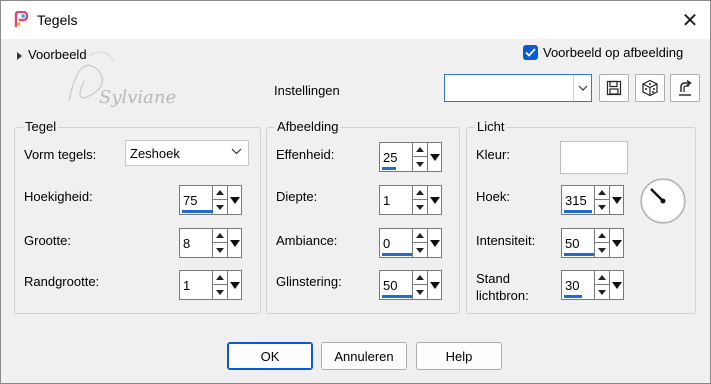 The width and height of the screenshot is (711, 384). Describe the element at coordinates (309, 281) in the screenshot. I see `shininess-label: Glinstering:` at that location.